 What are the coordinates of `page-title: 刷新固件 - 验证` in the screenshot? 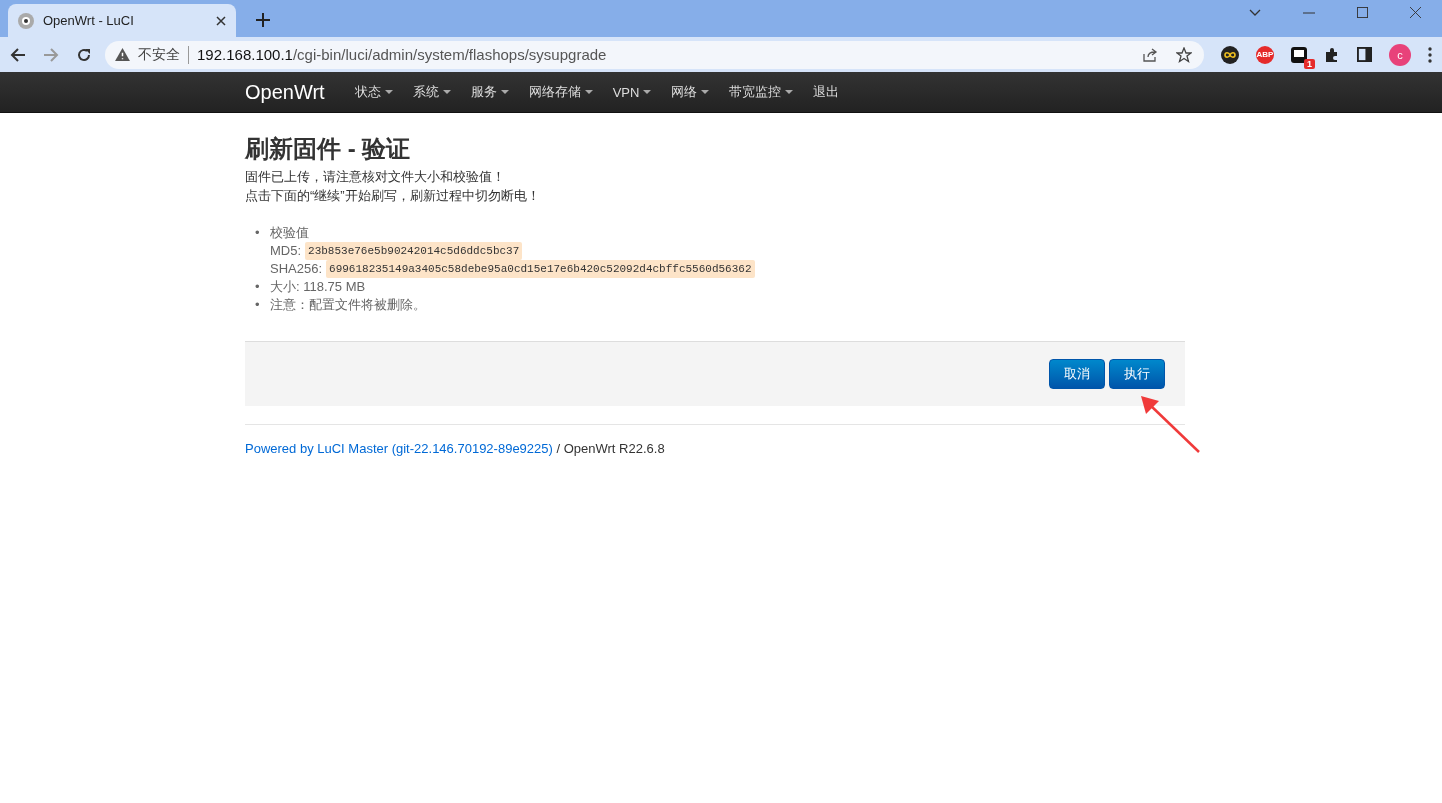 It's located at (328, 149).